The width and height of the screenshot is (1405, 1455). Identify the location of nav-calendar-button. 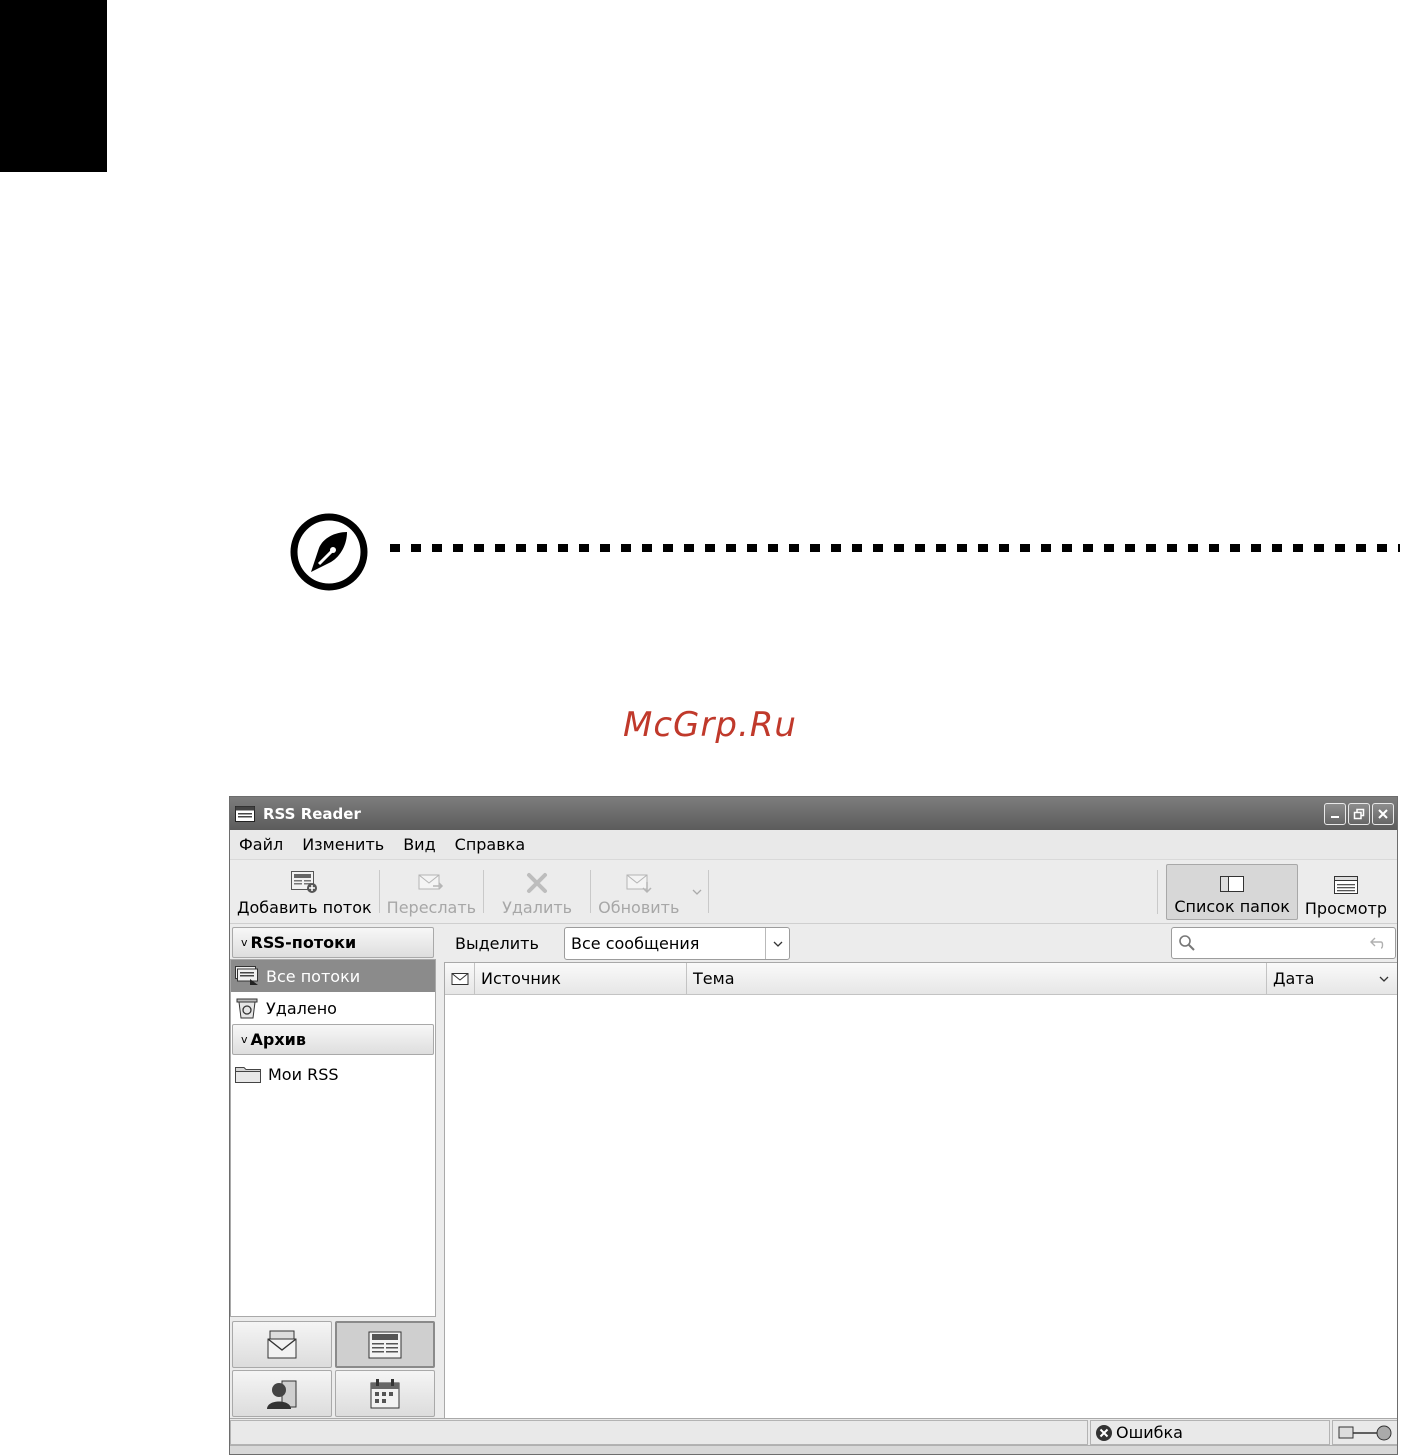
(385, 1393).